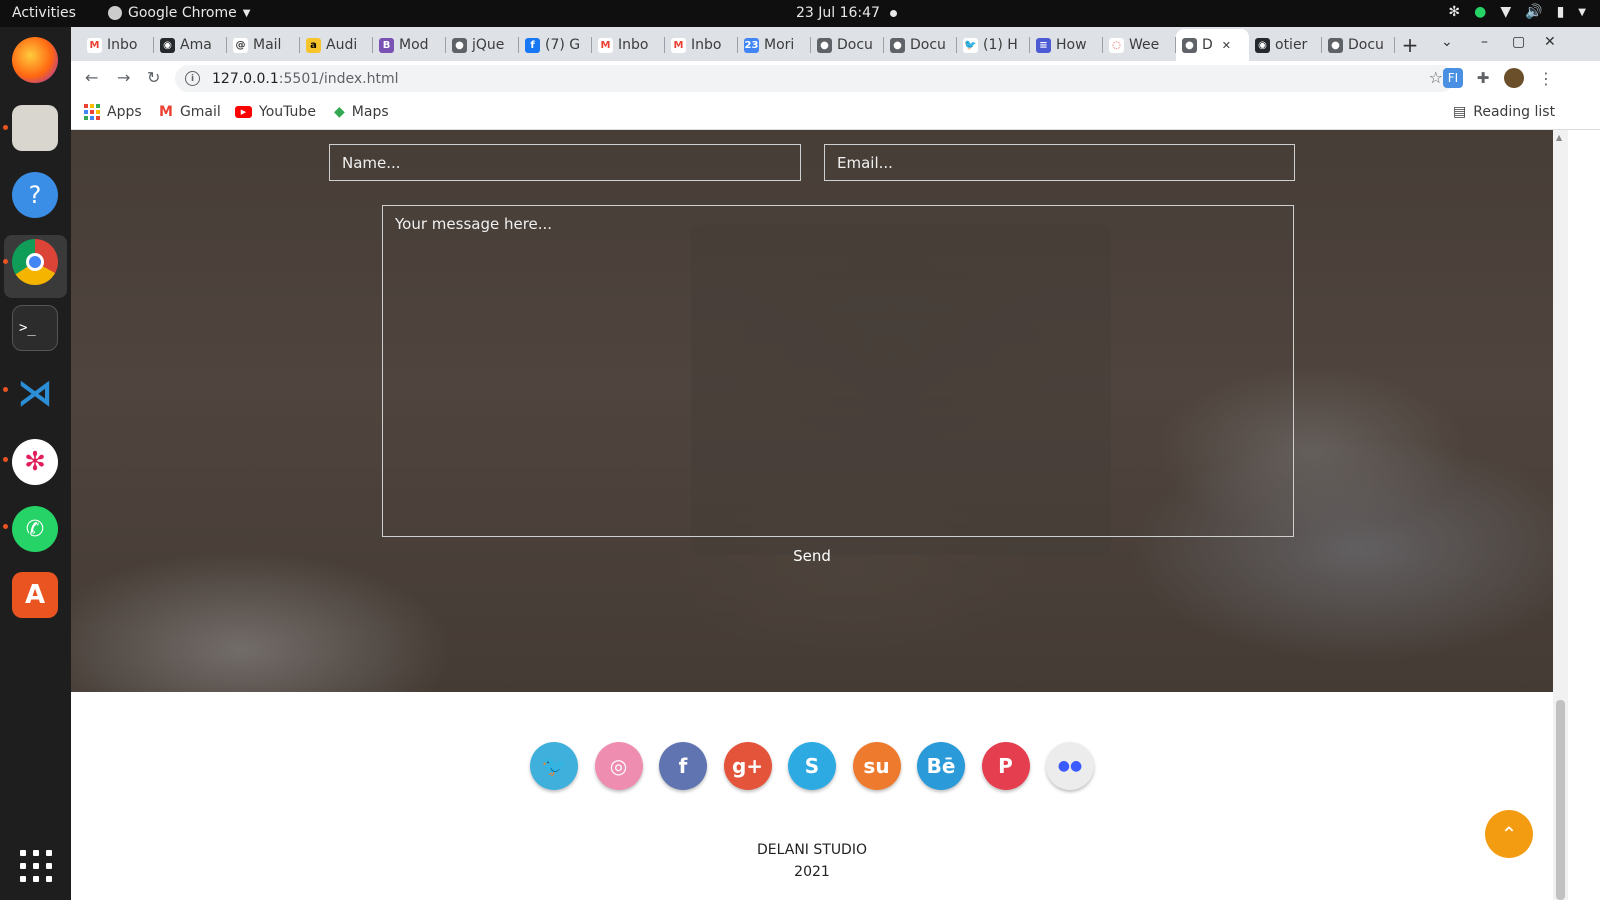 The width and height of the screenshot is (1600, 900). What do you see at coordinates (123, 77) in the screenshot?
I see `forward-arrow-icon: →` at bounding box center [123, 77].